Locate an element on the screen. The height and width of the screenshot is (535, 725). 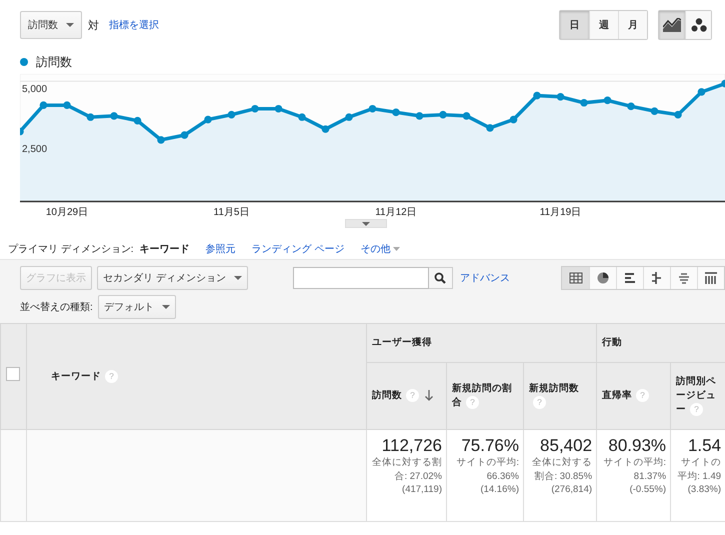
dimension-label: プライマリ ディメンション: is located at coordinates (71, 249).